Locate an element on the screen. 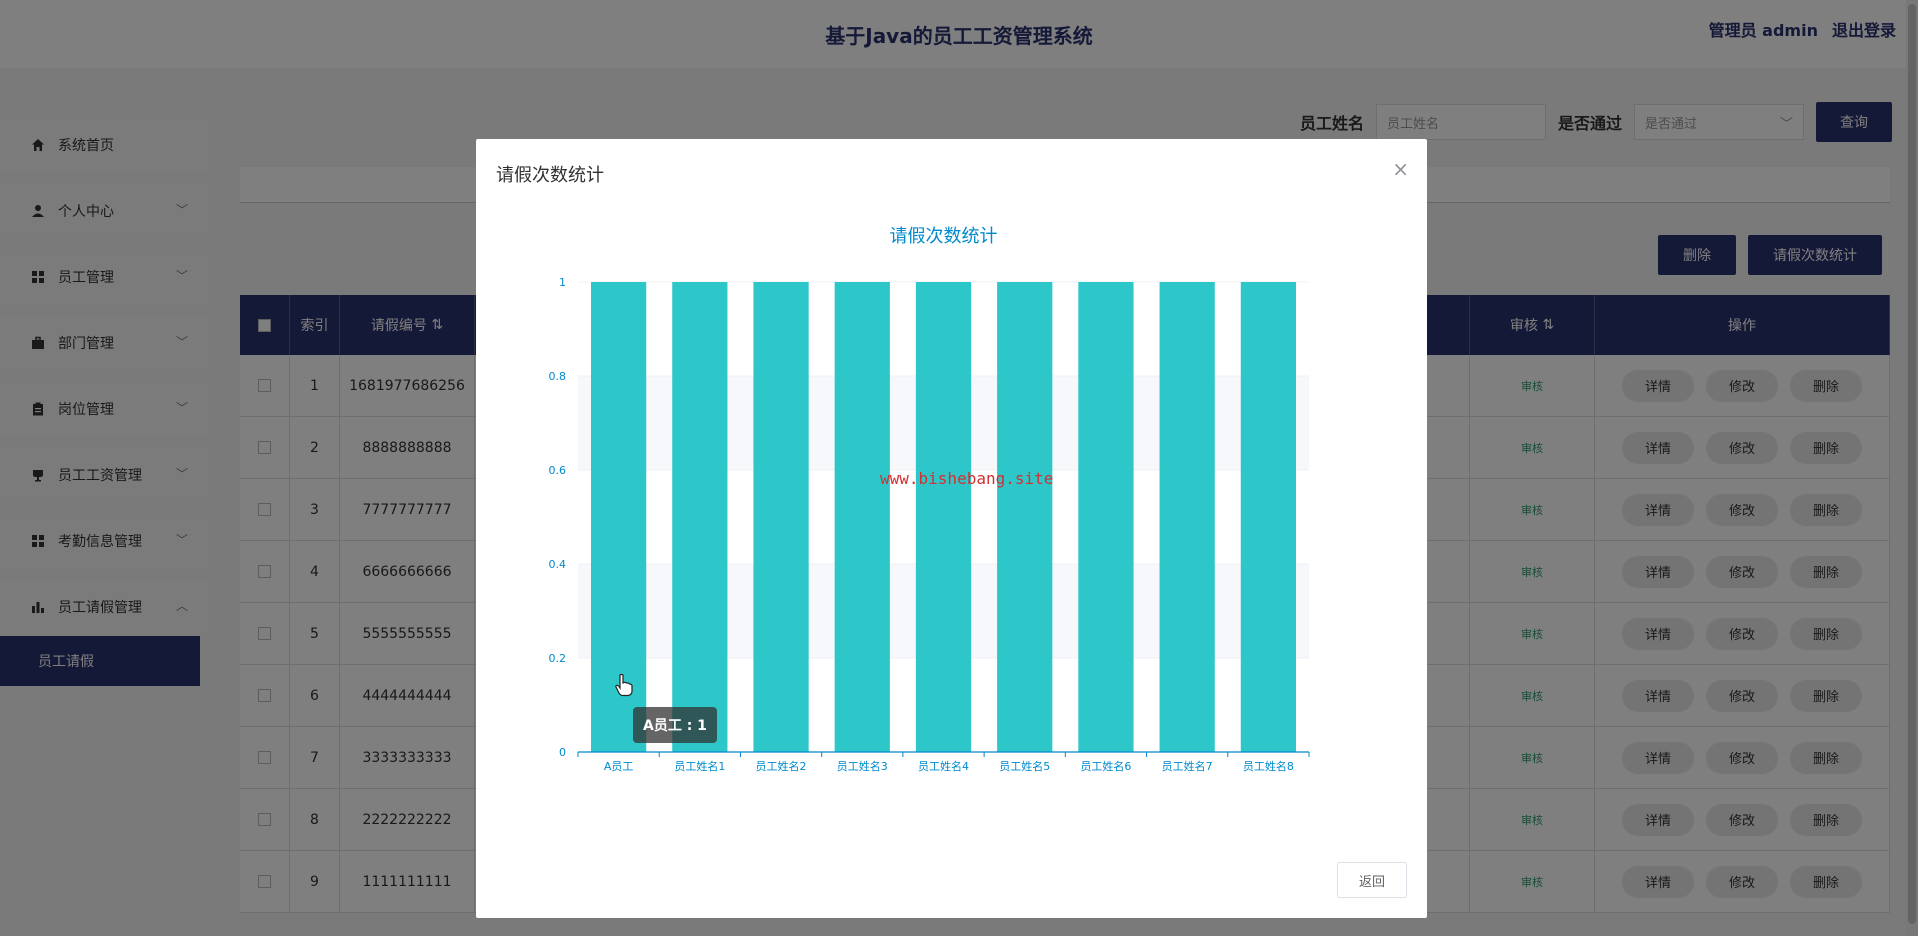  x-tick-label: 员工姓名8 is located at coordinates (1268, 766).